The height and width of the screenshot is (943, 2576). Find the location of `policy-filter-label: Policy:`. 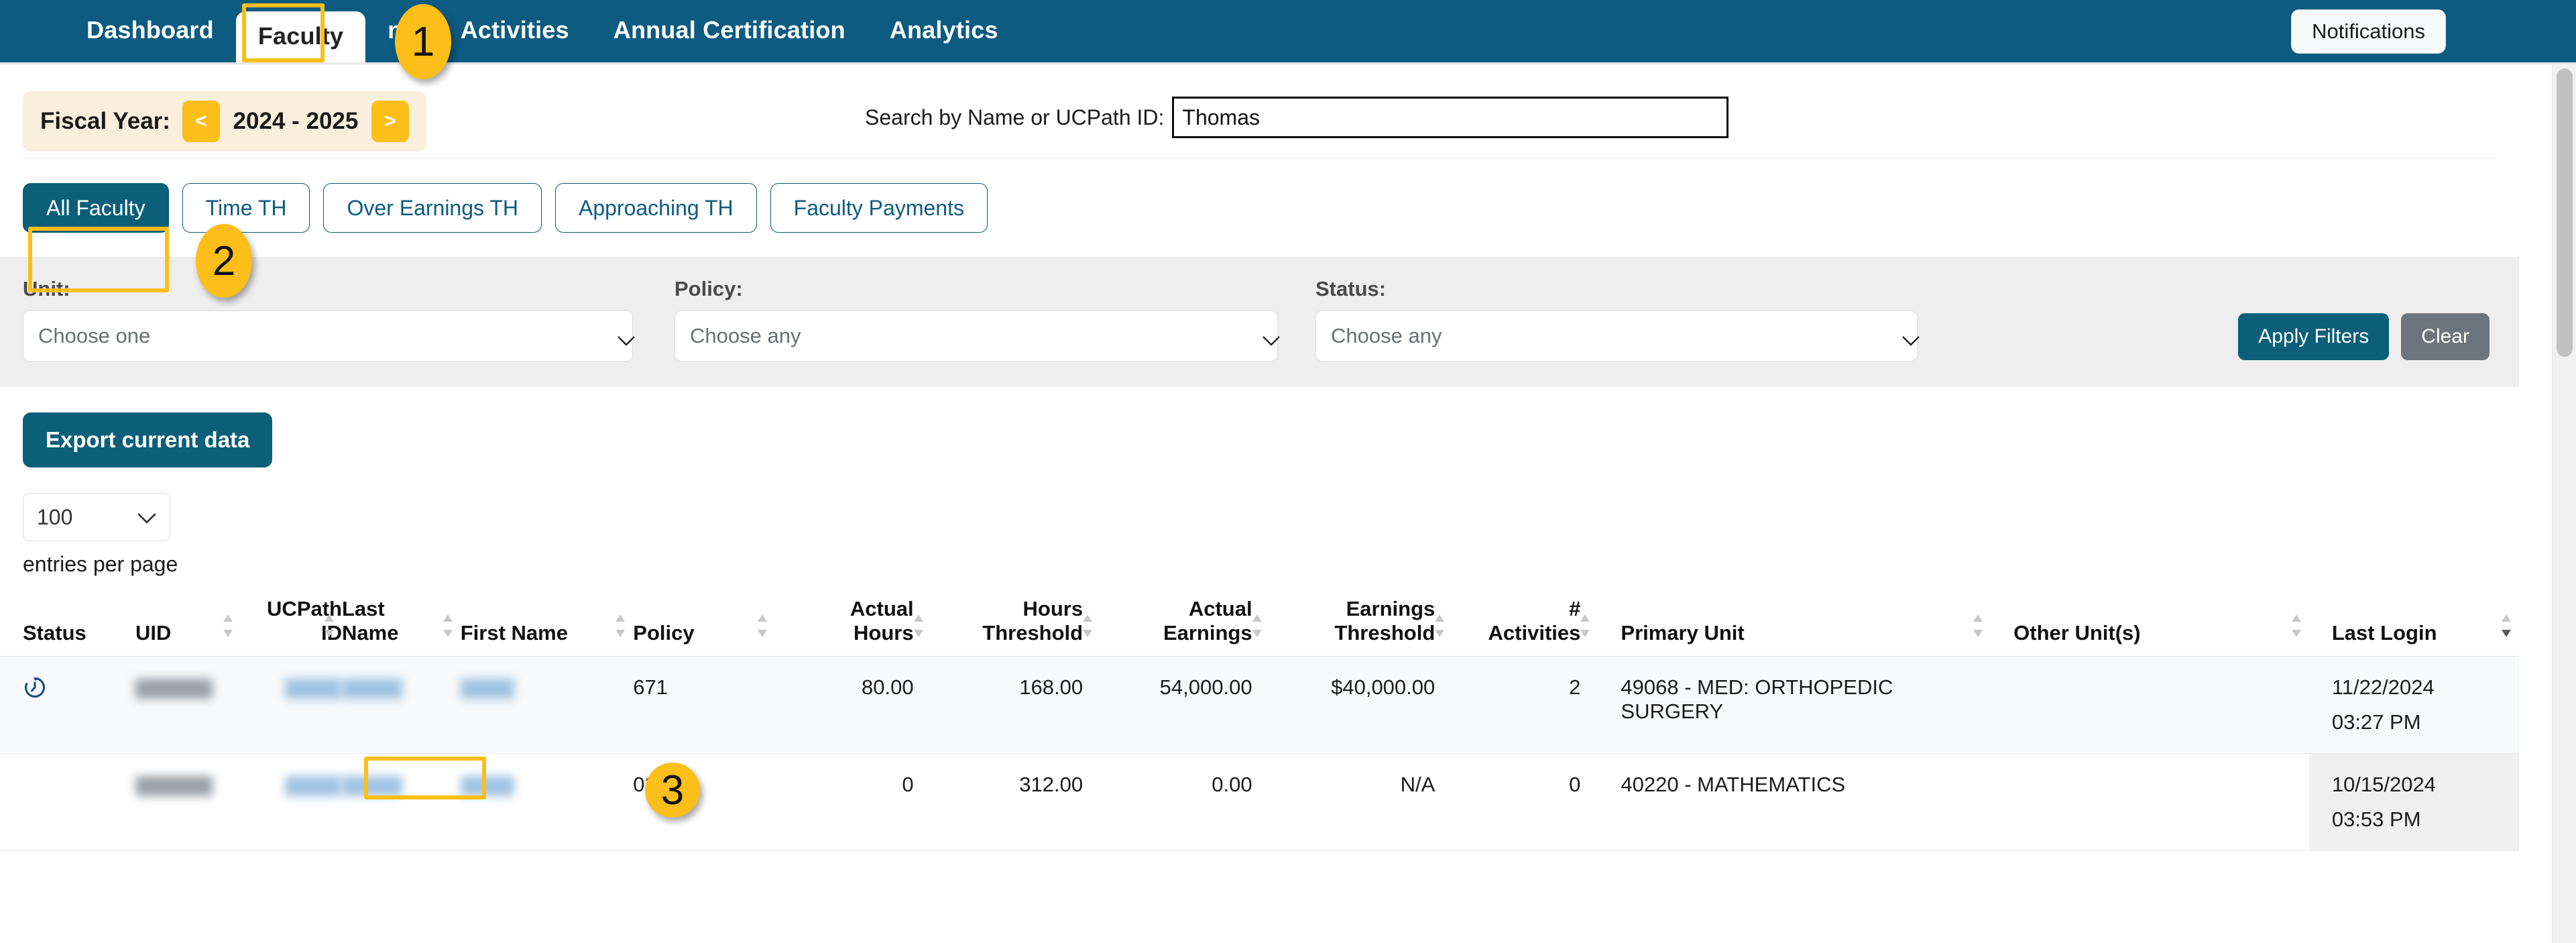

policy-filter-label: Policy: is located at coordinates (709, 288).